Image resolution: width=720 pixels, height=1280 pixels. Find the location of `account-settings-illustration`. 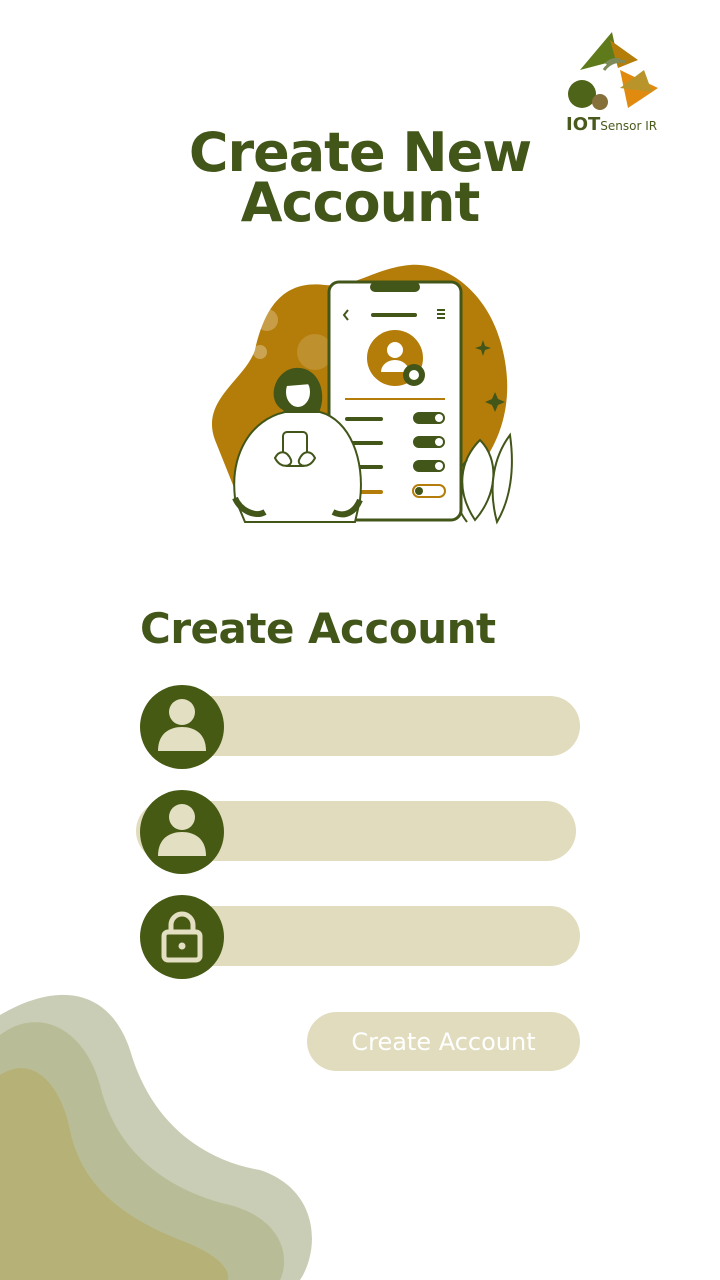

account-settings-illustration is located at coordinates (362, 394).